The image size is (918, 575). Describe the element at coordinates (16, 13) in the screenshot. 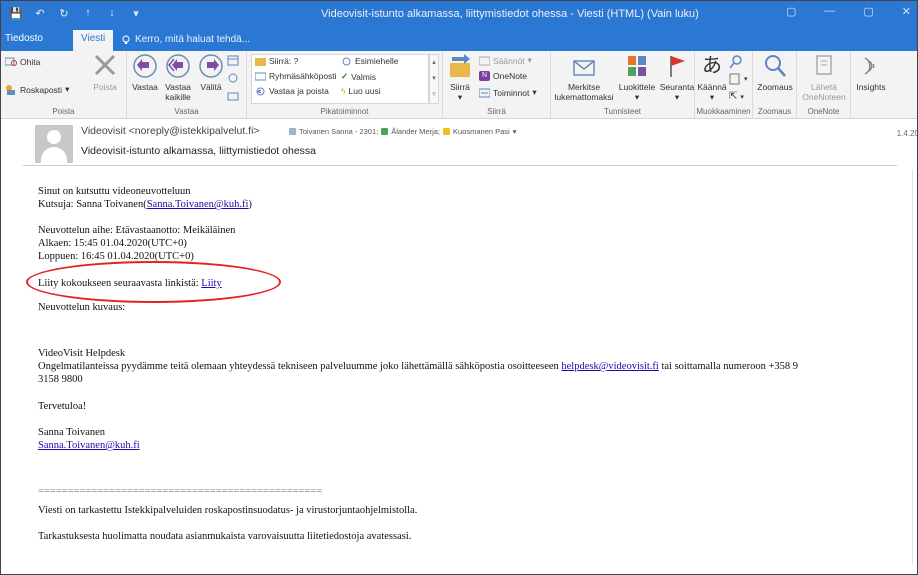

I see `save-icon: 💾` at that location.